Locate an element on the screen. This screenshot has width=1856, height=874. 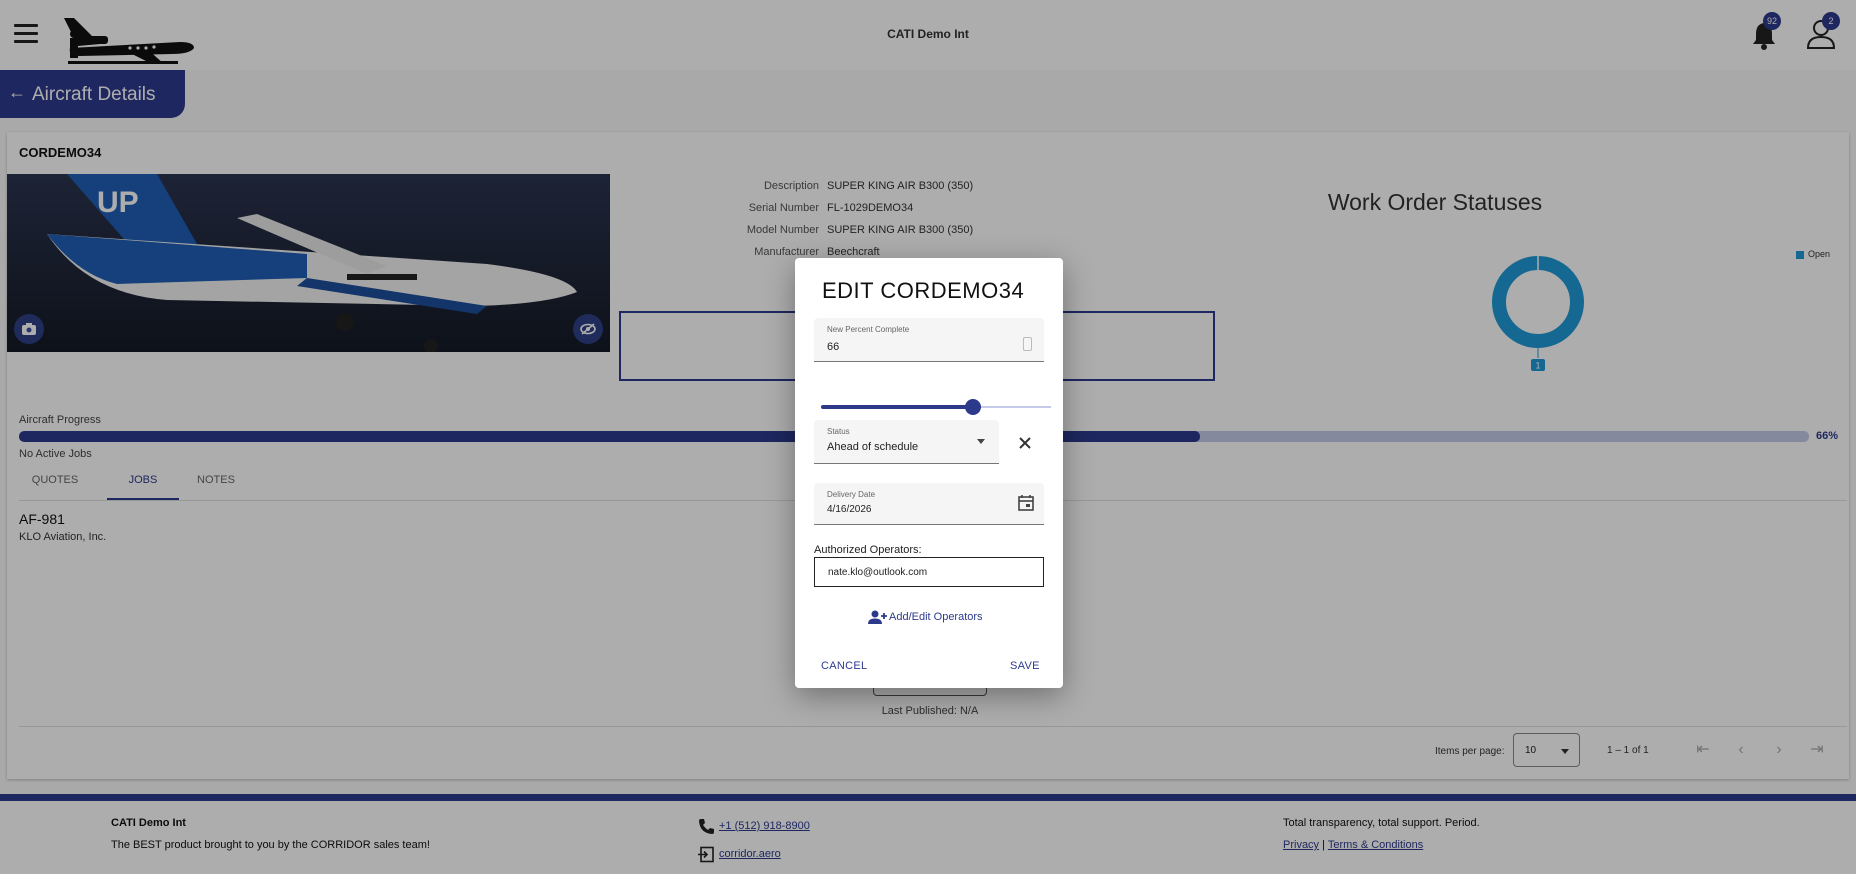
dialog-title: EDIT CORDEMO34 is located at coordinates (923, 290).